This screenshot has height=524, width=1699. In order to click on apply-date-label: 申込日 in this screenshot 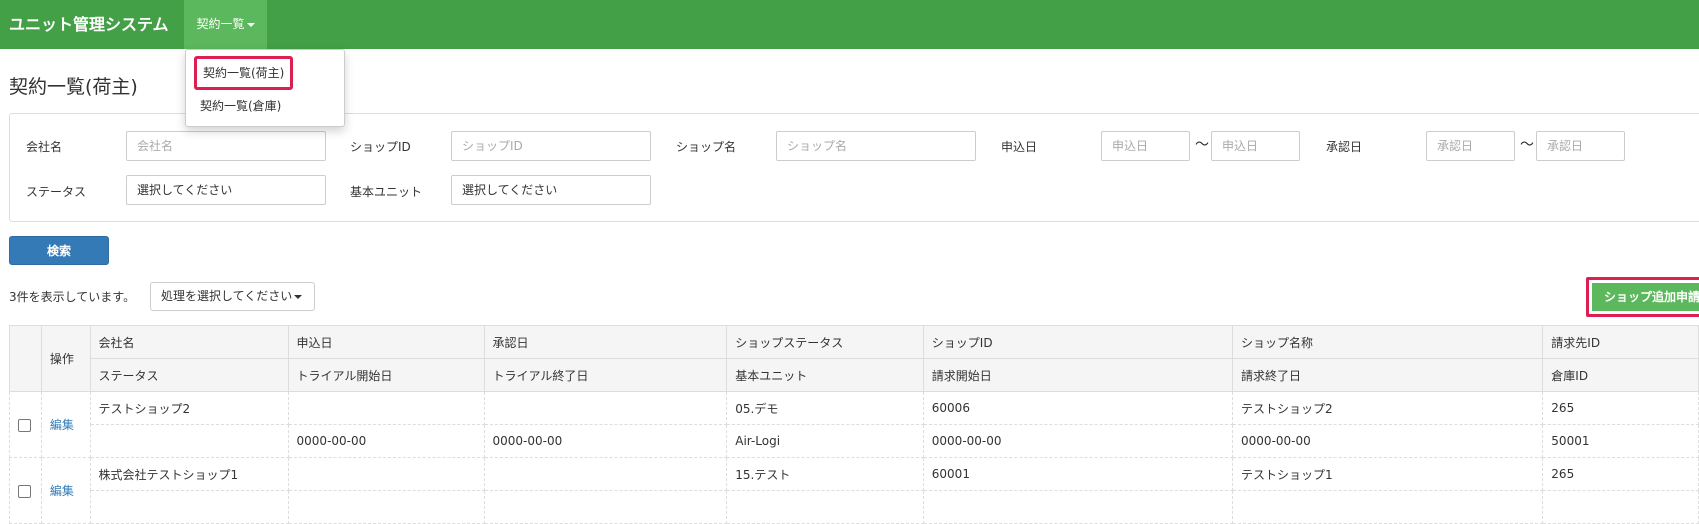, I will do `click(1019, 147)`.